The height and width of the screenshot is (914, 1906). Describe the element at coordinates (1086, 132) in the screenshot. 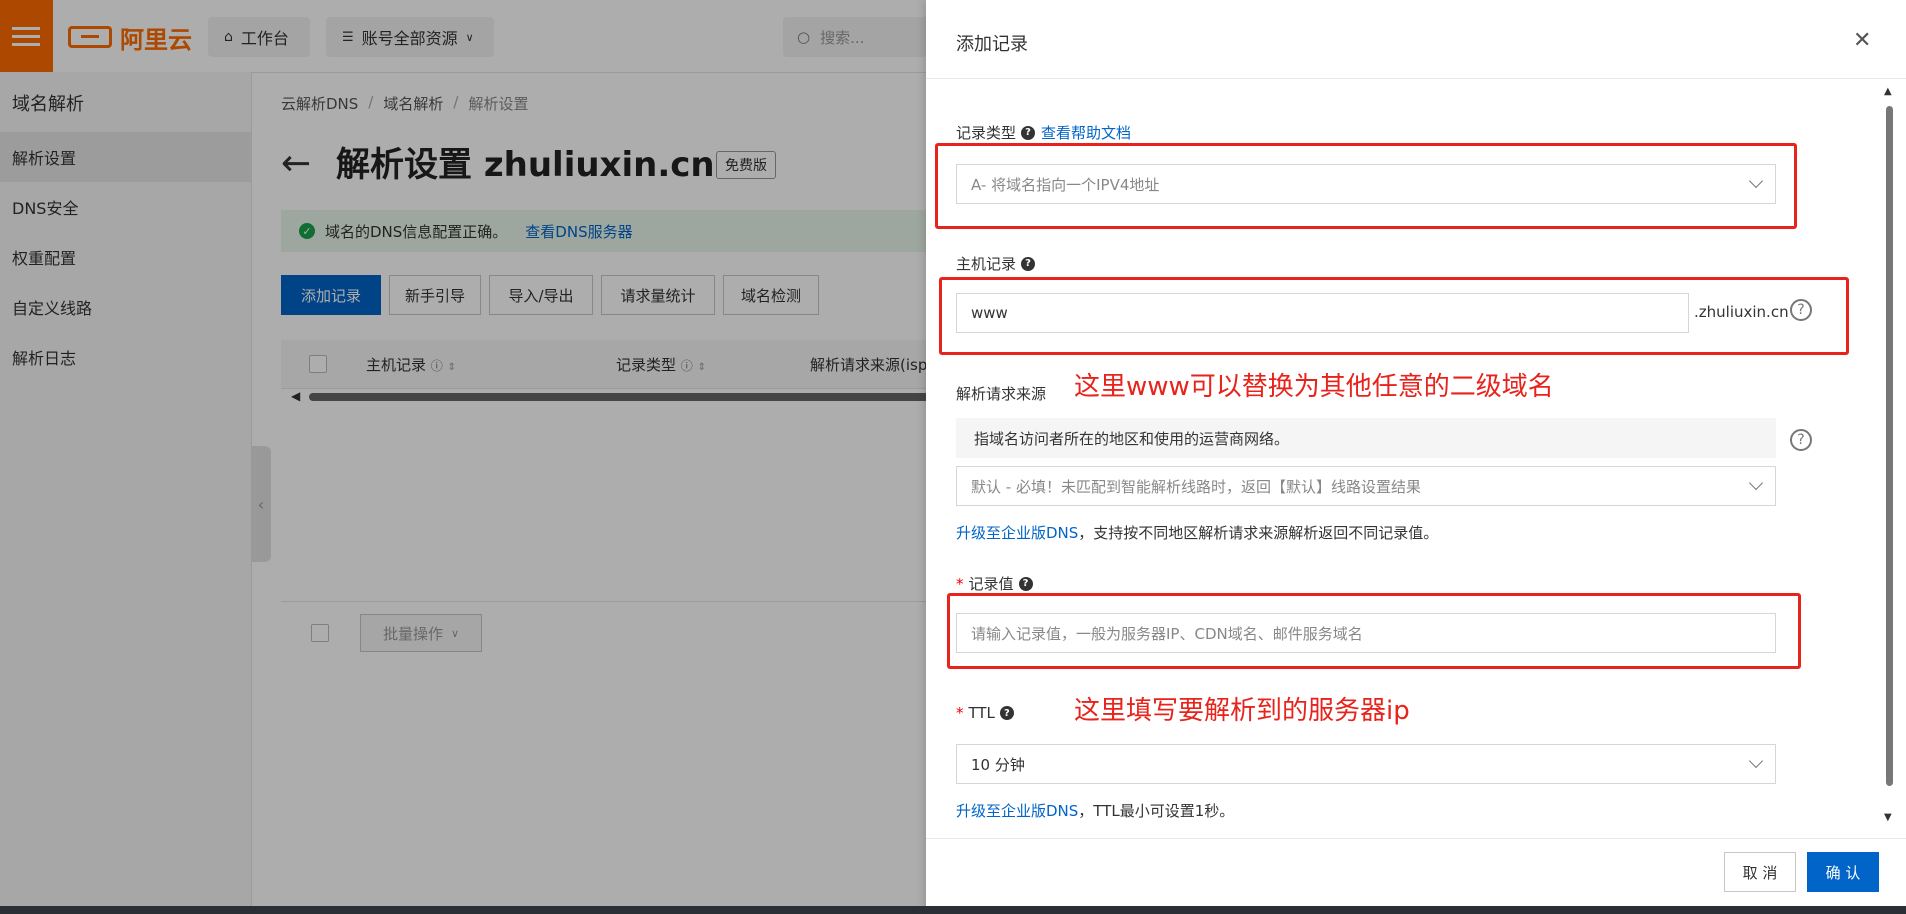

I see `help-docs-link: 查看帮助文档` at that location.